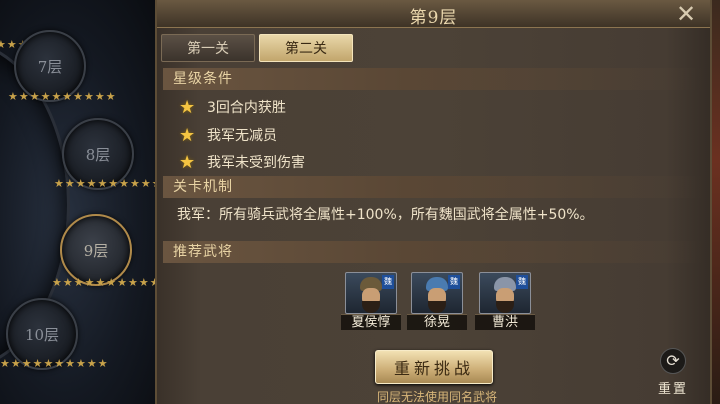  Describe the element at coordinates (42, 334) in the screenshot. I see `floor-label: 10层` at that location.